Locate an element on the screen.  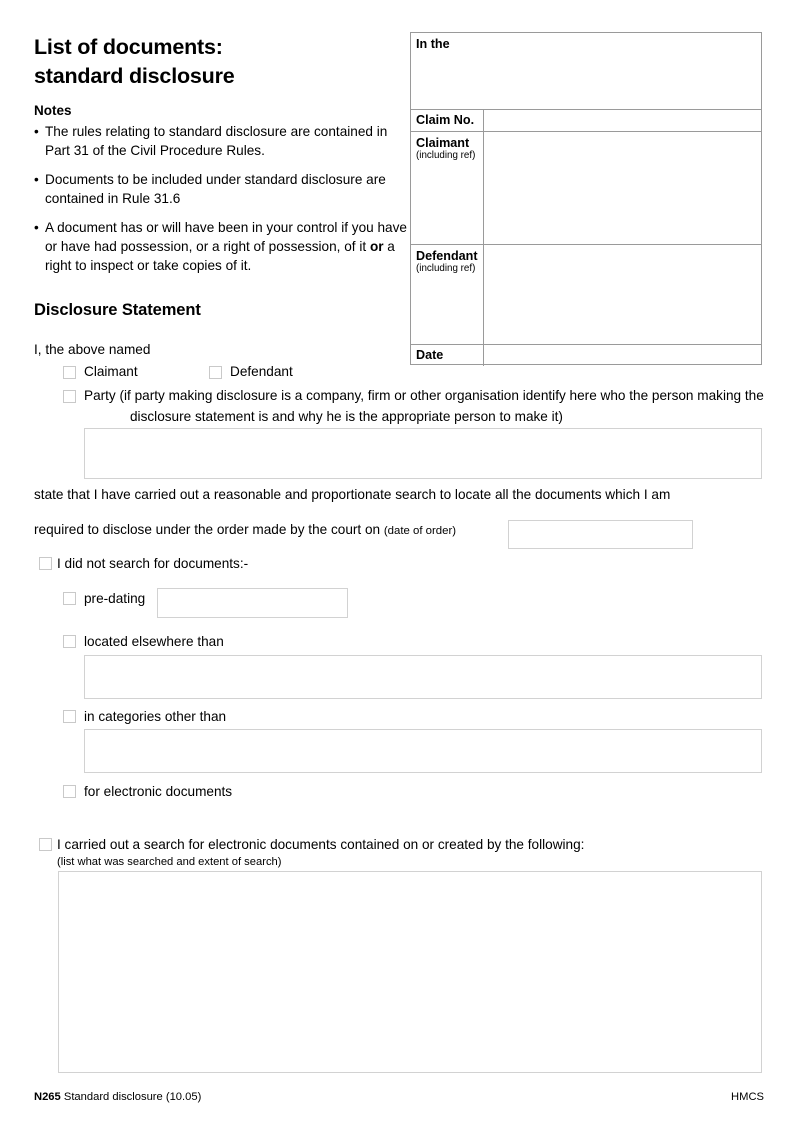
checkbox-defendant is located at coordinates (215, 372).